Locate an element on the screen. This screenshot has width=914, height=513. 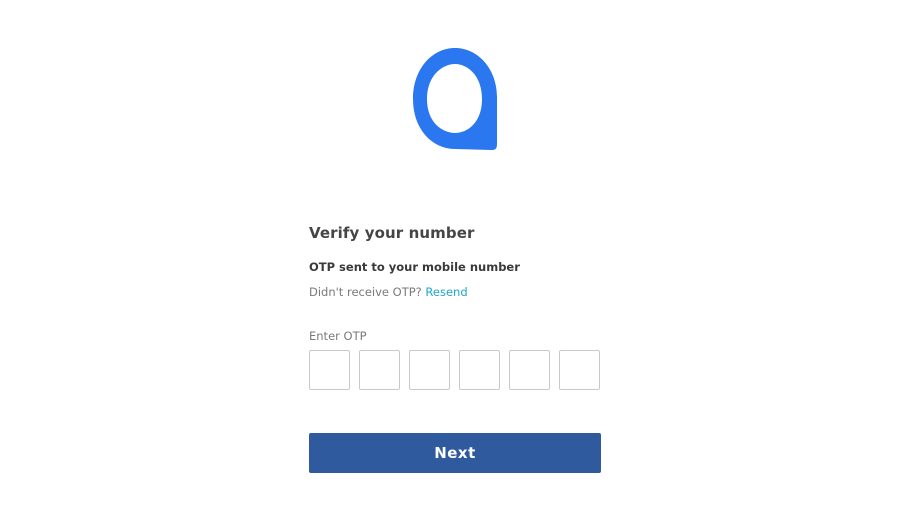
next-button: Next is located at coordinates (455, 453).